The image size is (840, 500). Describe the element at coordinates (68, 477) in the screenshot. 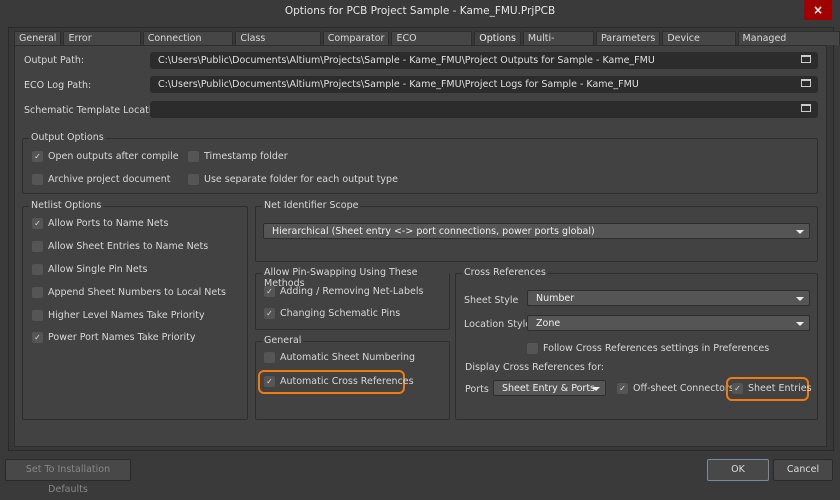

I see `set-defaults-button: Set To Installation Defaults` at that location.